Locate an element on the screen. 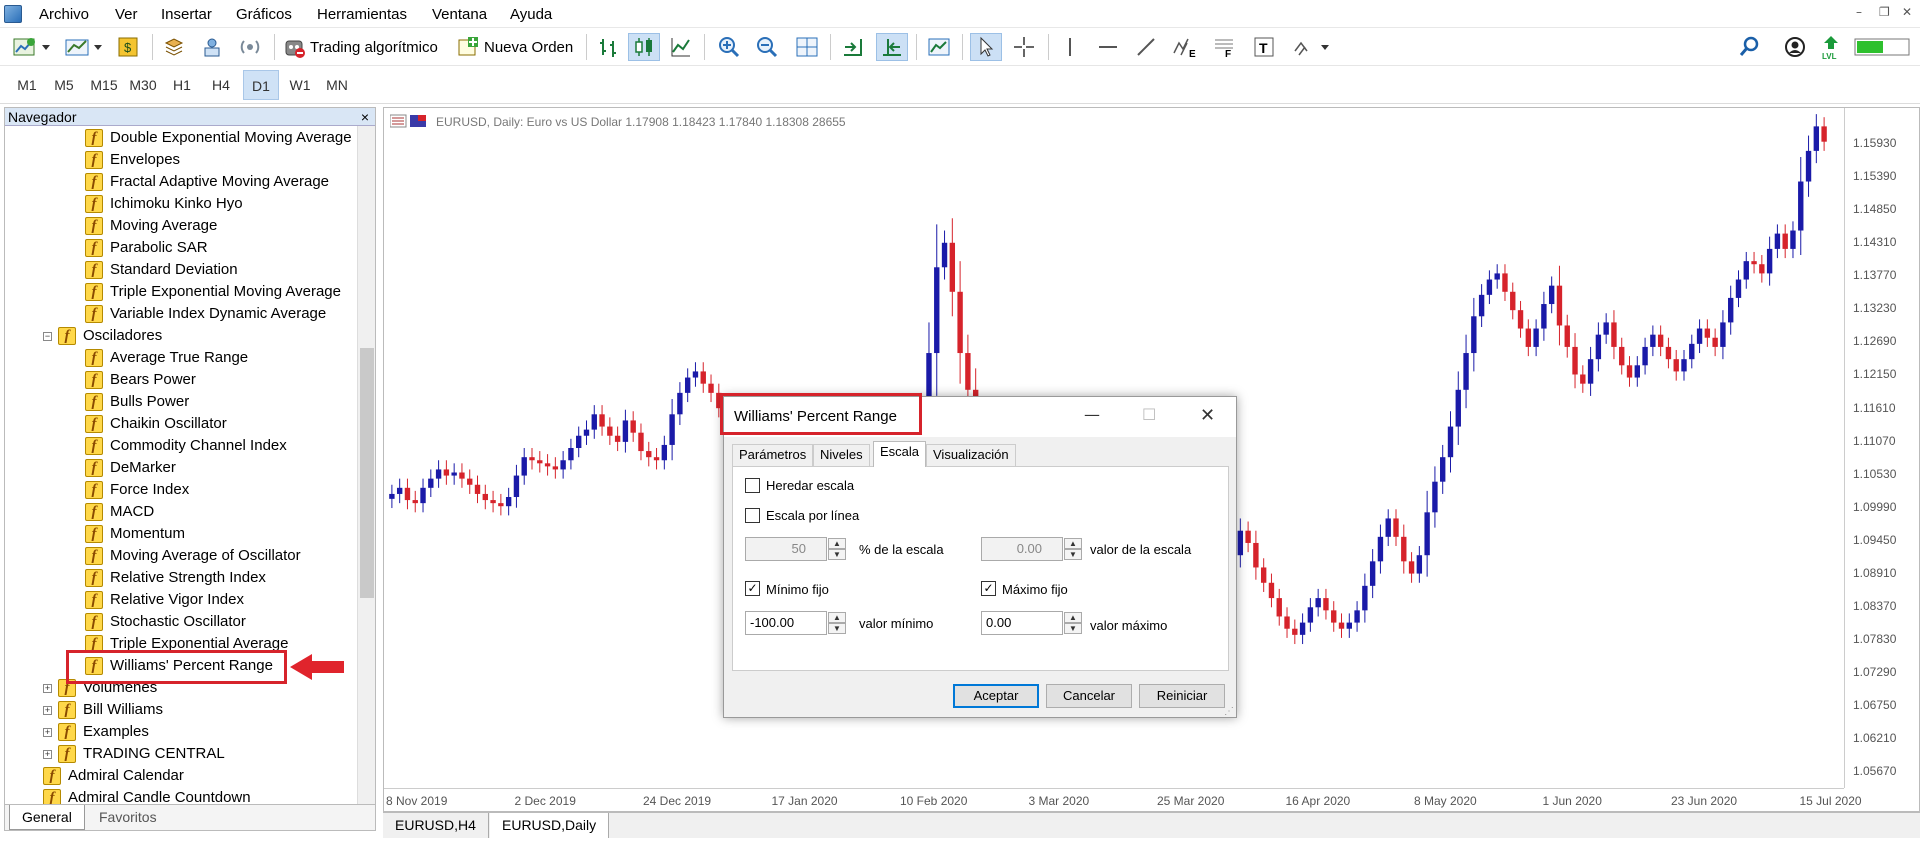  nav-folder: + f Bill Williams is located at coordinates (103, 710).